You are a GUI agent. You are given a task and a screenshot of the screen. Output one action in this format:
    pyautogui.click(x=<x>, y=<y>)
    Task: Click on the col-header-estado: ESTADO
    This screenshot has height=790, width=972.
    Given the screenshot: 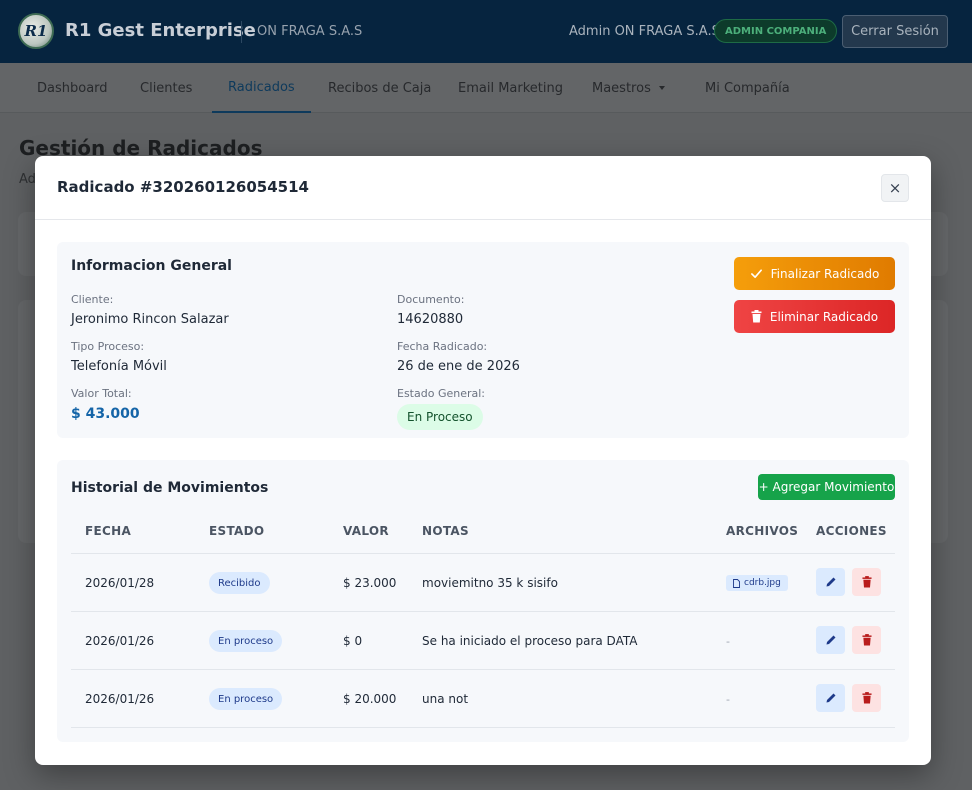 What is the action you would take?
    pyautogui.click(x=237, y=531)
    